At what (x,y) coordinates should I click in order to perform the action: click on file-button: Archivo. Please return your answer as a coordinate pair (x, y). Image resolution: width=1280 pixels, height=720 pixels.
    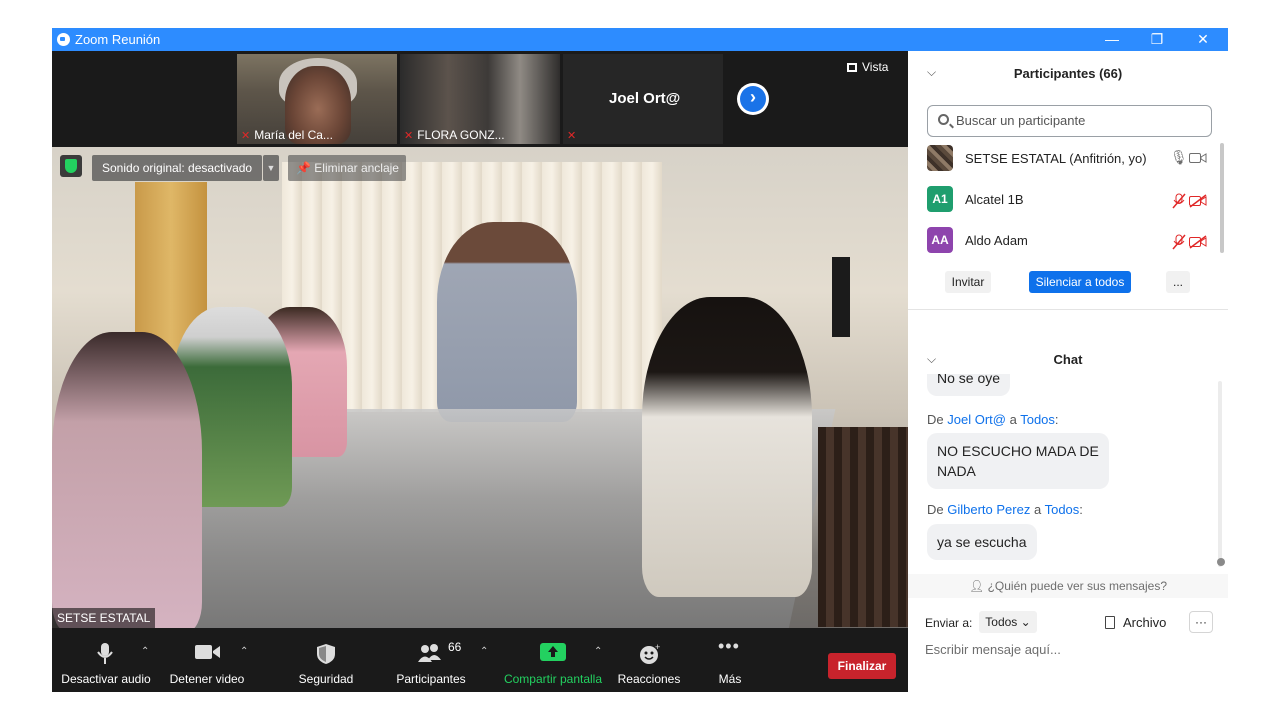
    Looking at the image, I should click on (1135, 622).